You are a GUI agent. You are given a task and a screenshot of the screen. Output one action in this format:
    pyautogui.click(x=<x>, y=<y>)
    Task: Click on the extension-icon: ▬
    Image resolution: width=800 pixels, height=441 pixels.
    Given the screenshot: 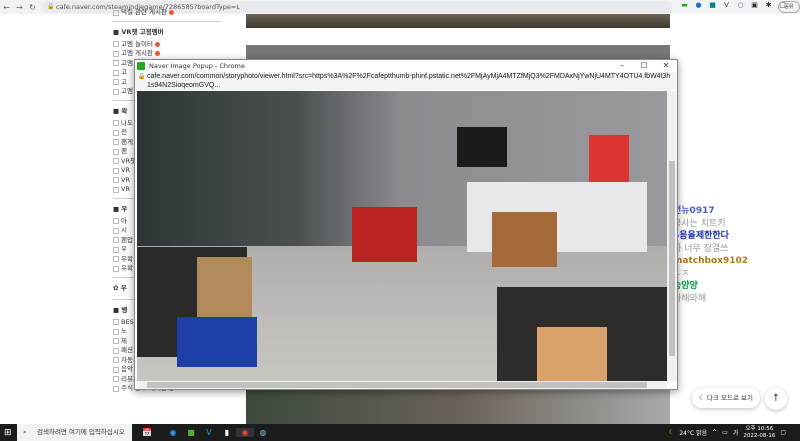 What is the action you would take?
    pyautogui.click(x=684, y=6)
    